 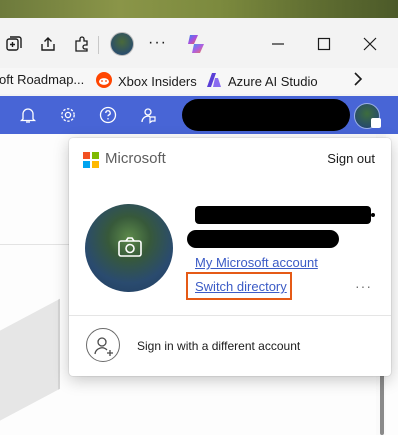 What do you see at coordinates (278, 44) in the screenshot?
I see `minimize-icon` at bounding box center [278, 44].